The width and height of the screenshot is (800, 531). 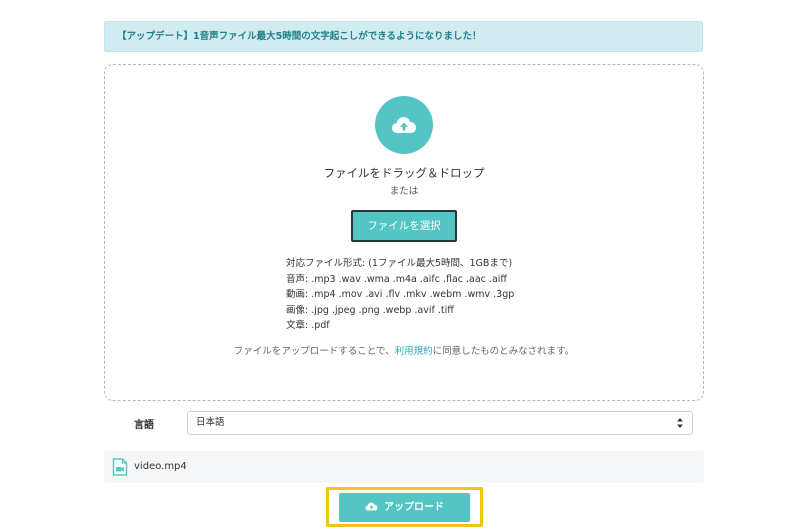 What do you see at coordinates (680, 423) in the screenshot?
I see `select-arrows-icon` at bounding box center [680, 423].